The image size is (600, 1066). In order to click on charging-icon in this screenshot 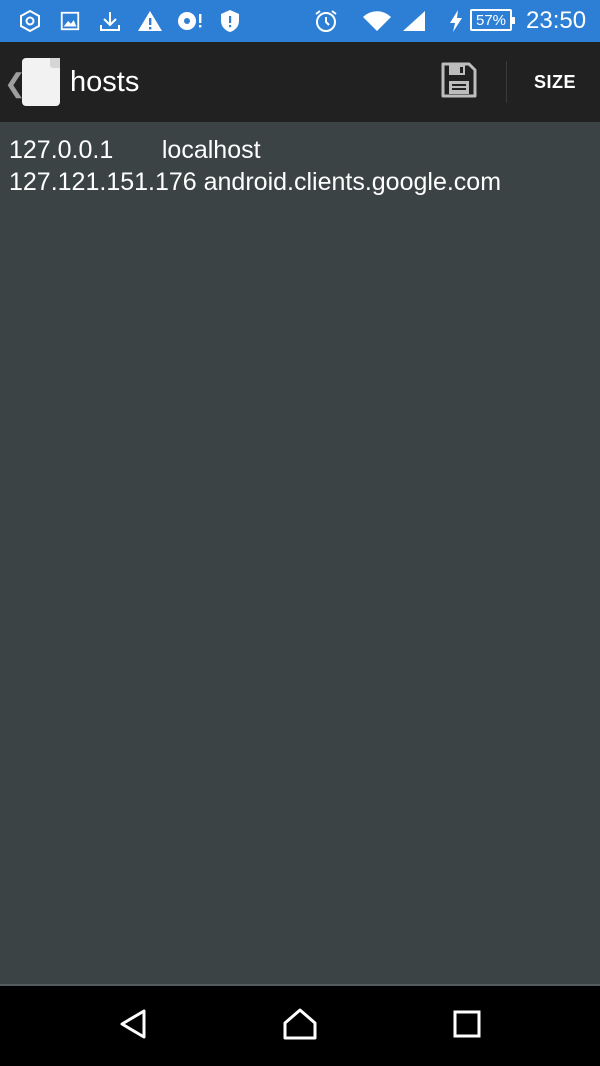, I will do `click(456, 21)`.